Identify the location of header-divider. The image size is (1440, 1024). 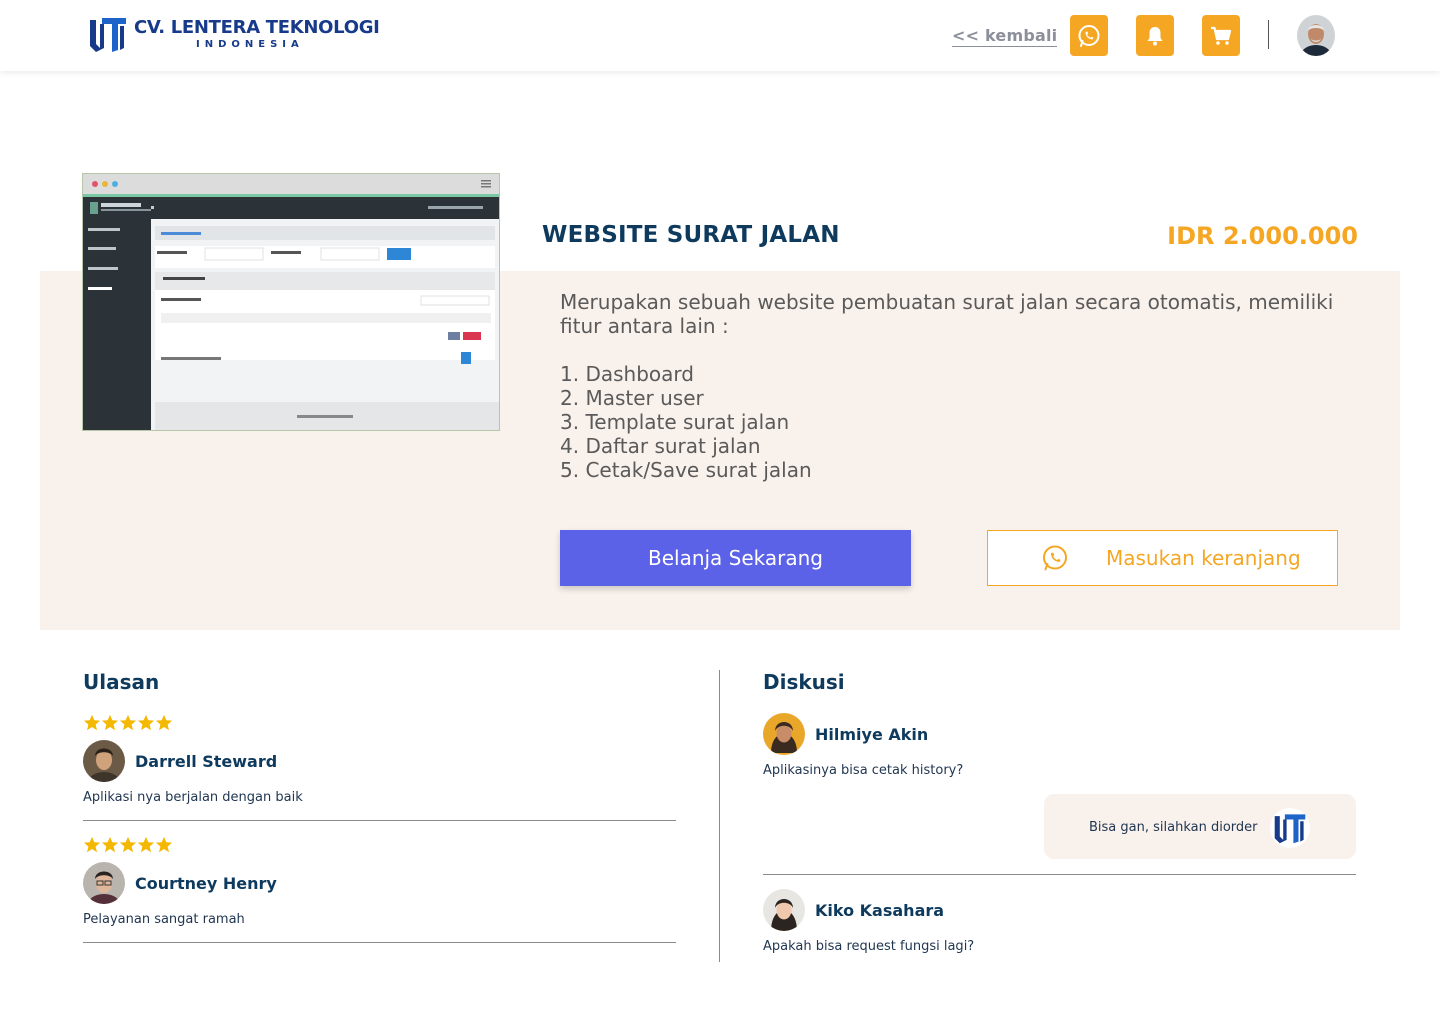
(1268, 34).